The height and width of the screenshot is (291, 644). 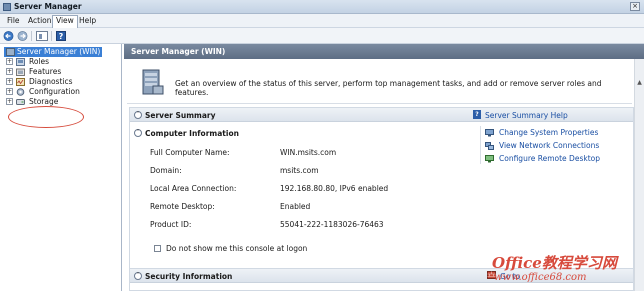 What do you see at coordinates (54, 91) in the screenshot?
I see `tree-item-label: Configuration` at bounding box center [54, 91].